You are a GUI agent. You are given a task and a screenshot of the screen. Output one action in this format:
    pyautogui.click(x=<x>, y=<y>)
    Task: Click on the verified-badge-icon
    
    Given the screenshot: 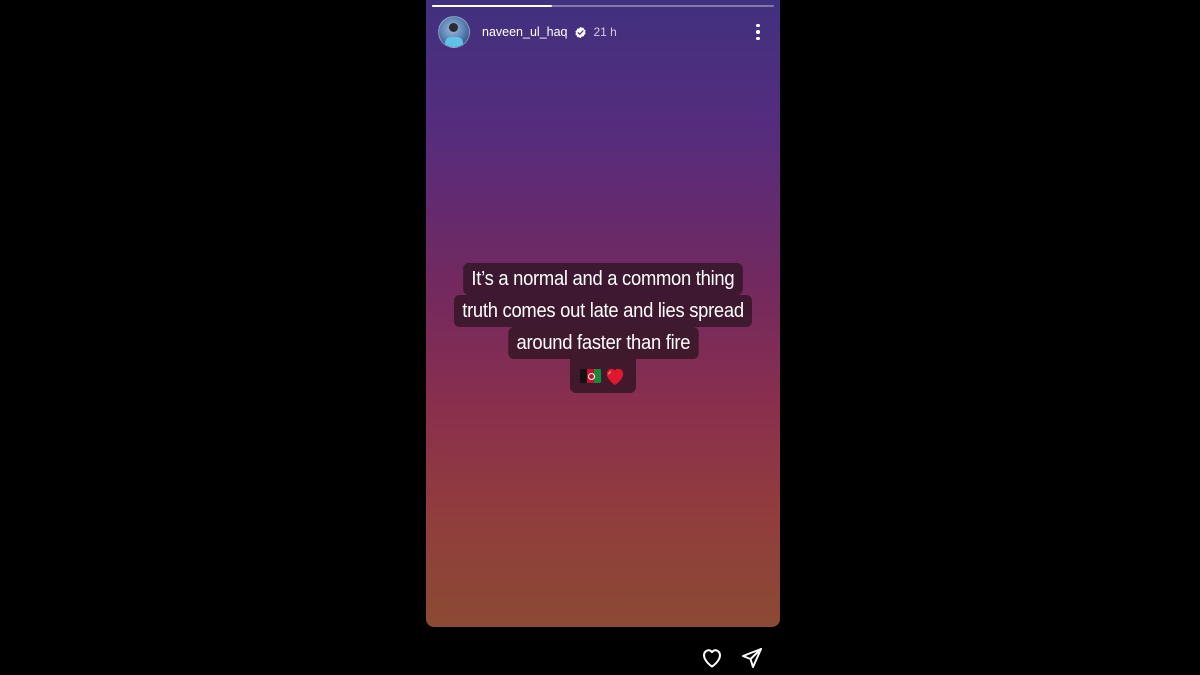 What is the action you would take?
    pyautogui.click(x=580, y=32)
    